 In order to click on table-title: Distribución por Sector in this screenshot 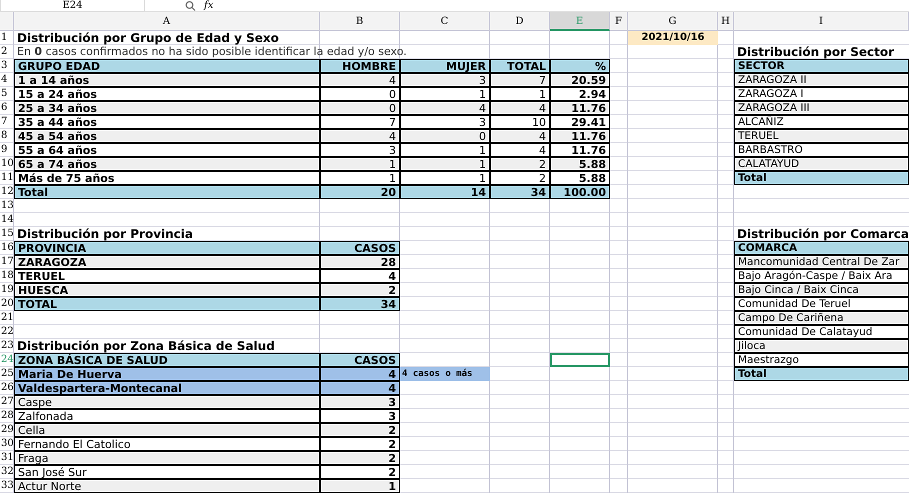, I will do `click(816, 52)`.